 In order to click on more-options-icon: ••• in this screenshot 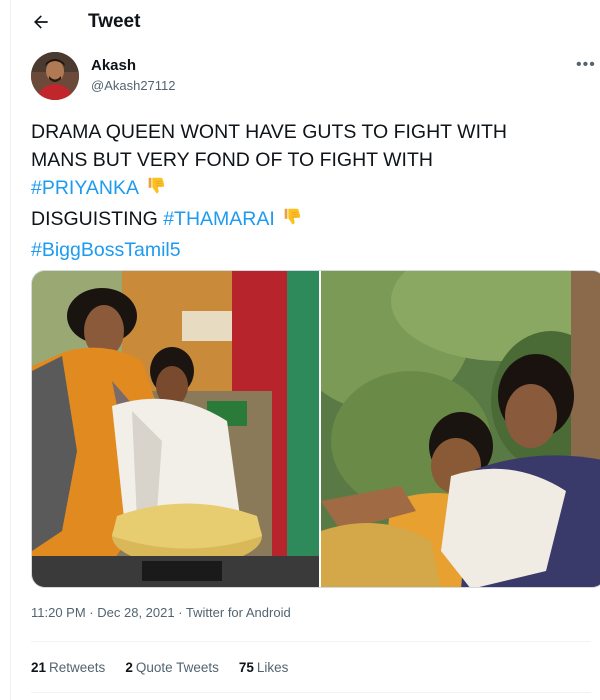, I will do `click(586, 65)`.